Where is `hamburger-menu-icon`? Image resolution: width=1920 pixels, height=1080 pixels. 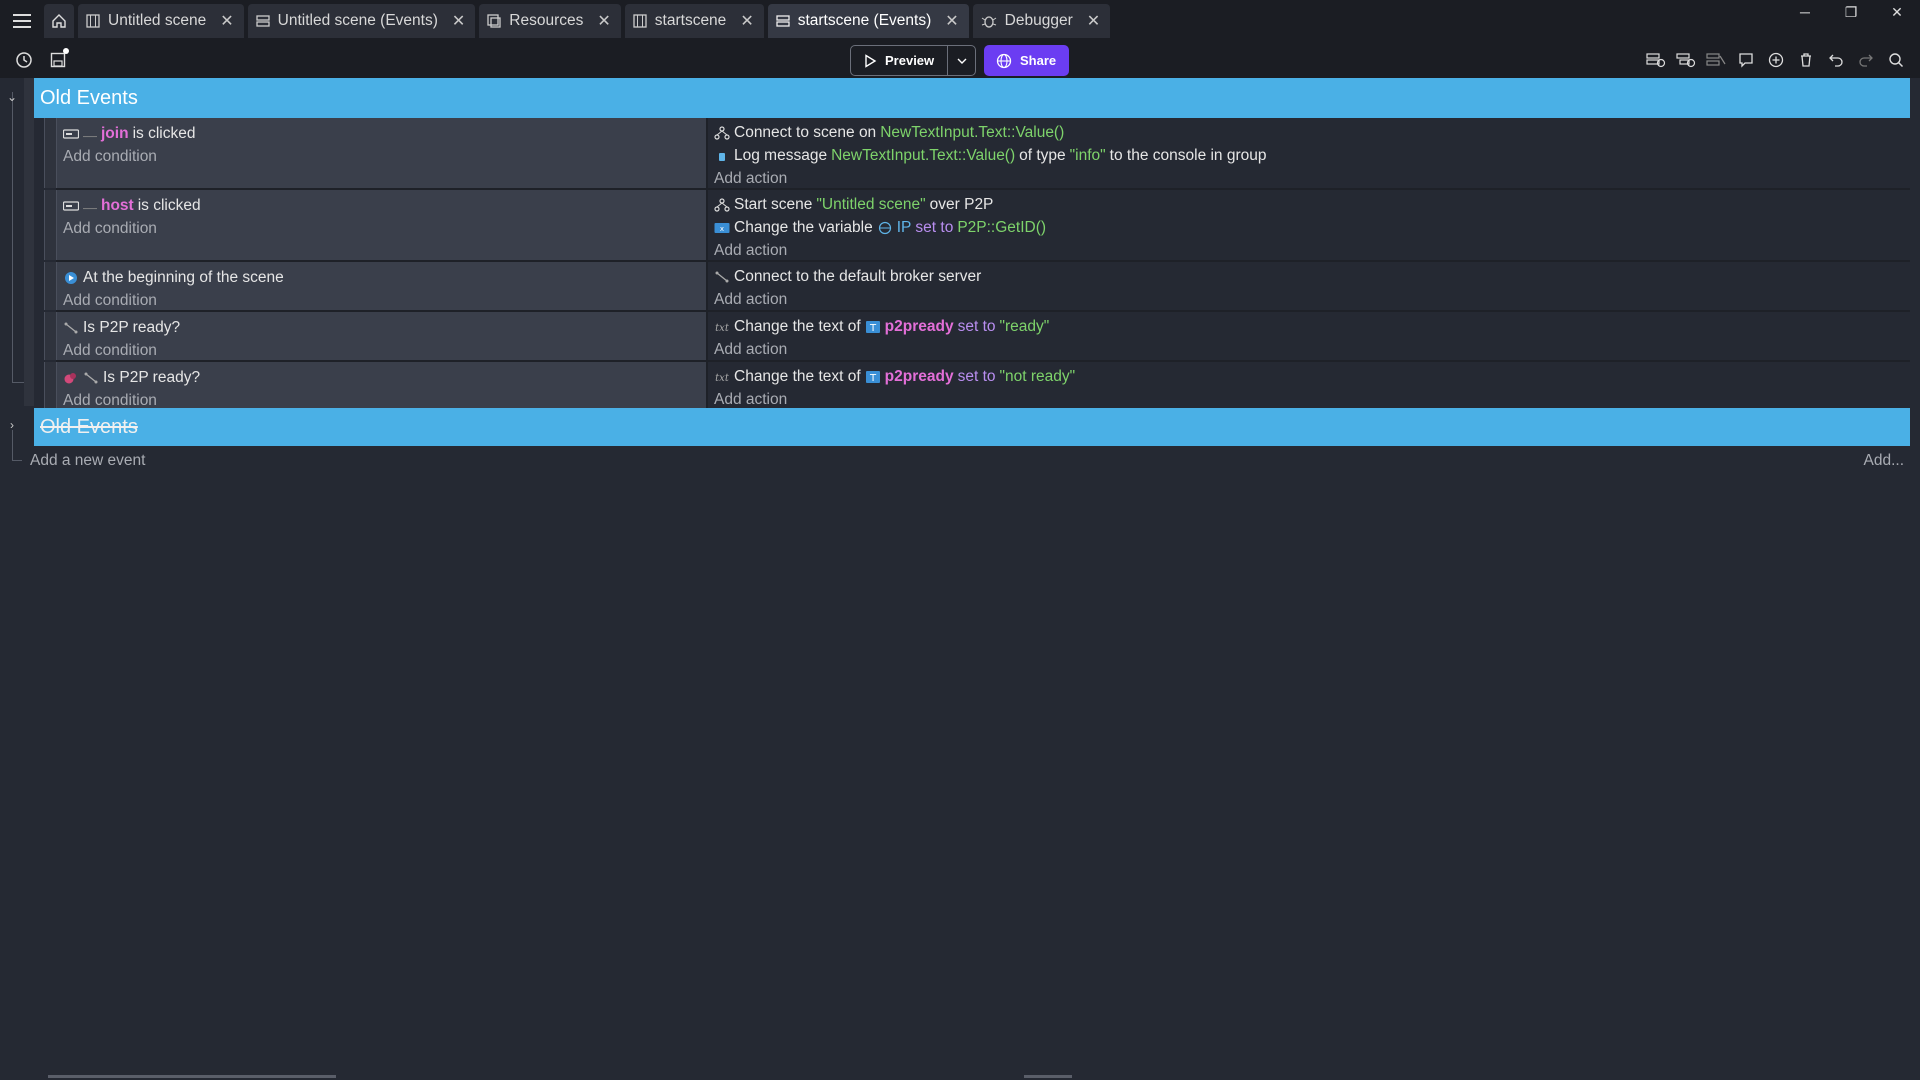
hamburger-menu-icon is located at coordinates (22, 21).